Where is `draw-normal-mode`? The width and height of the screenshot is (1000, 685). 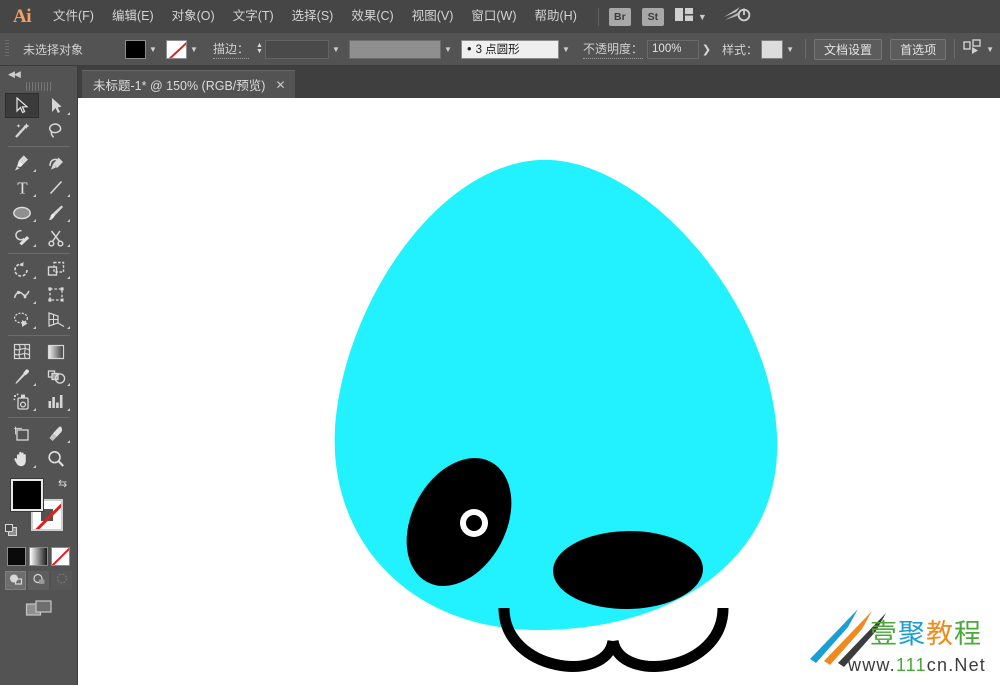 draw-normal-mode is located at coordinates (15, 580).